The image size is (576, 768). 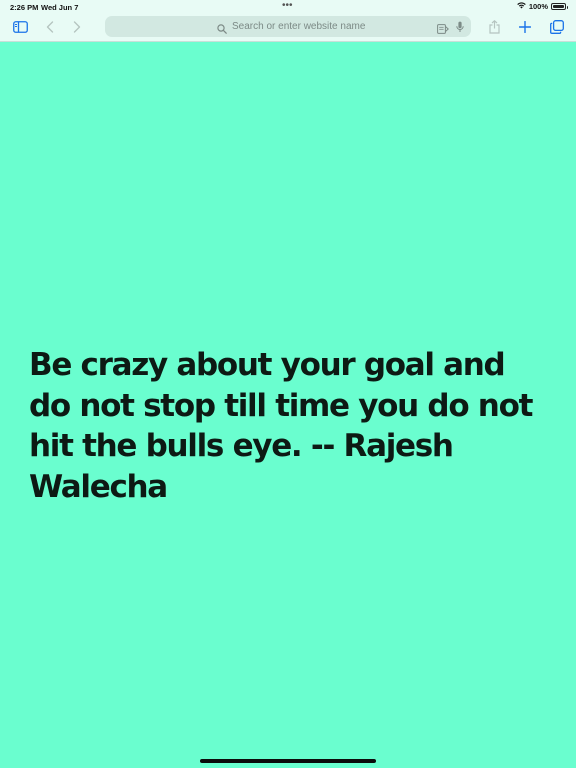 I want to click on microphone-icon, so click(x=460, y=29).